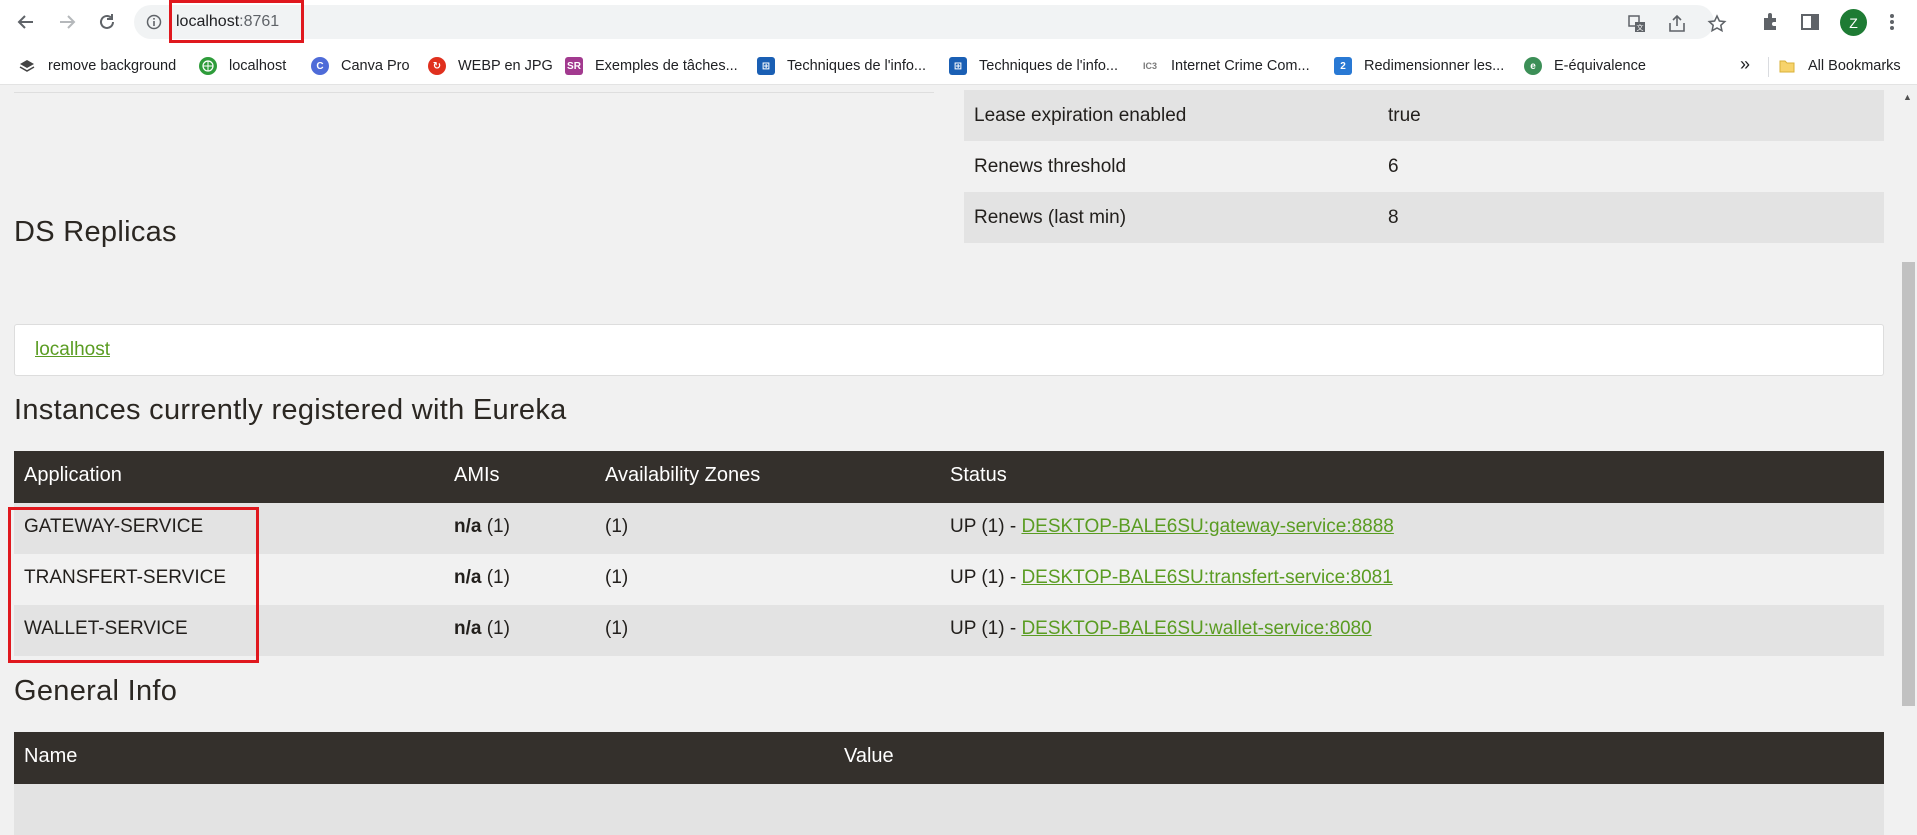  I want to click on extensions-icon, so click(1770, 22).